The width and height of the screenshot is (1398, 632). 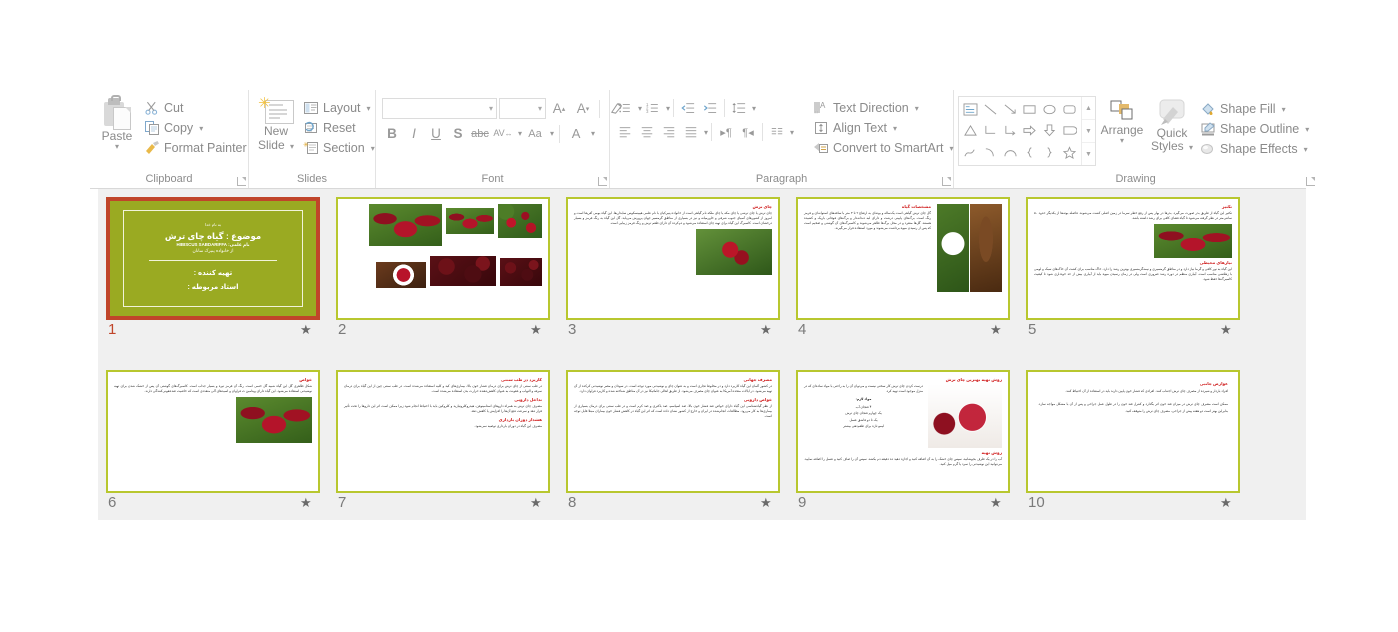 I want to click on shape-right-arrow-icon, so click(x=1030, y=130).